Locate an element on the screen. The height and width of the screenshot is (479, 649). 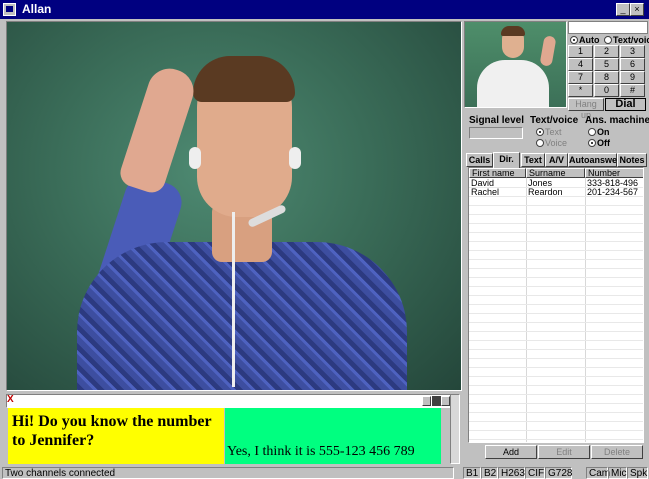
status-cam: Cam is located at coordinates (598, 473).